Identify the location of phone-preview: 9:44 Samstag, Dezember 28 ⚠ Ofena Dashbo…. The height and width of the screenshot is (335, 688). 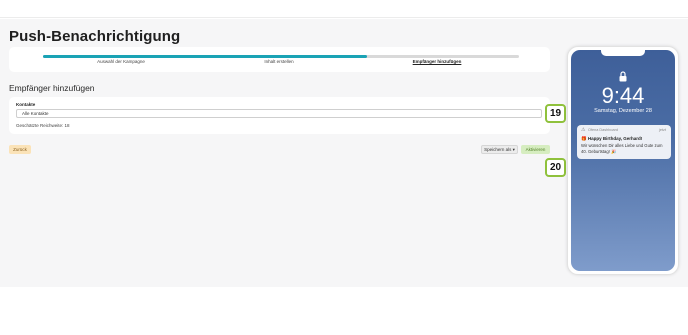
(623, 160).